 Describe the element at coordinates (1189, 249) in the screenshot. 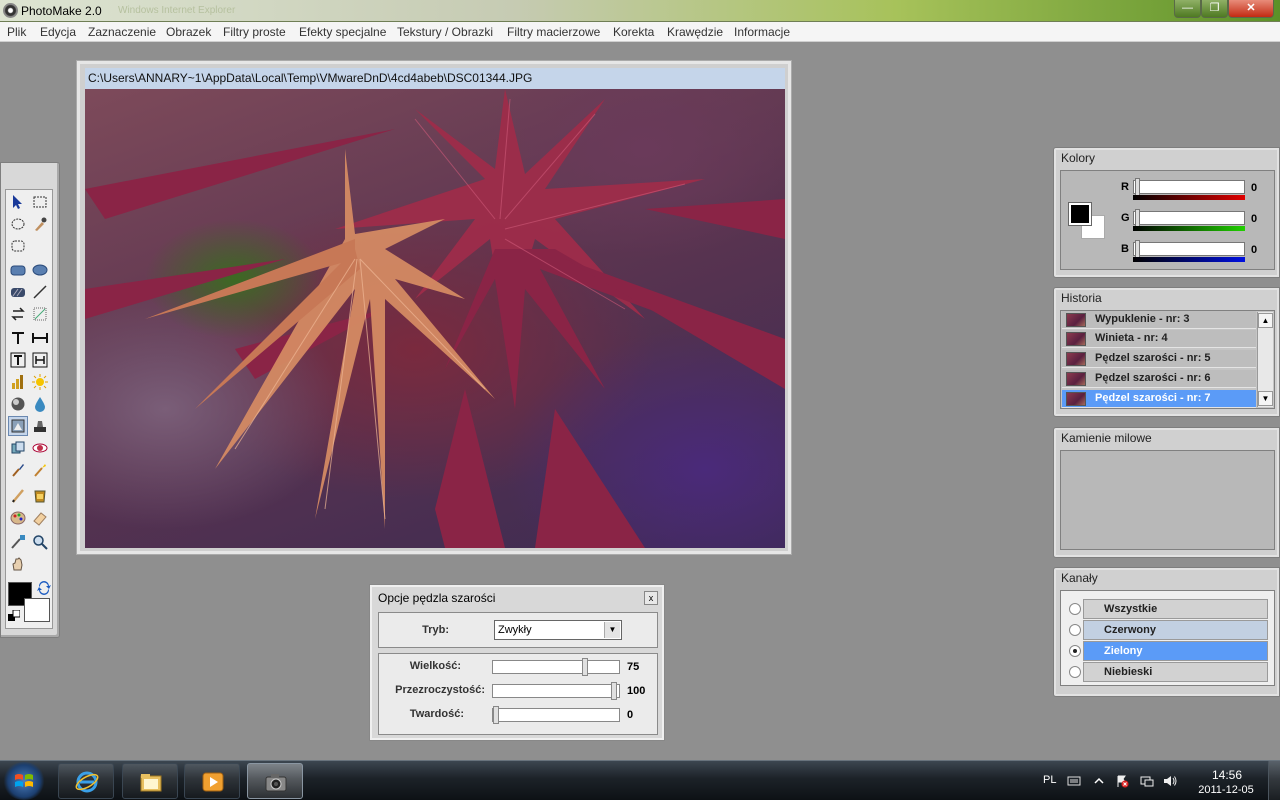

I see `blue-slider` at that location.